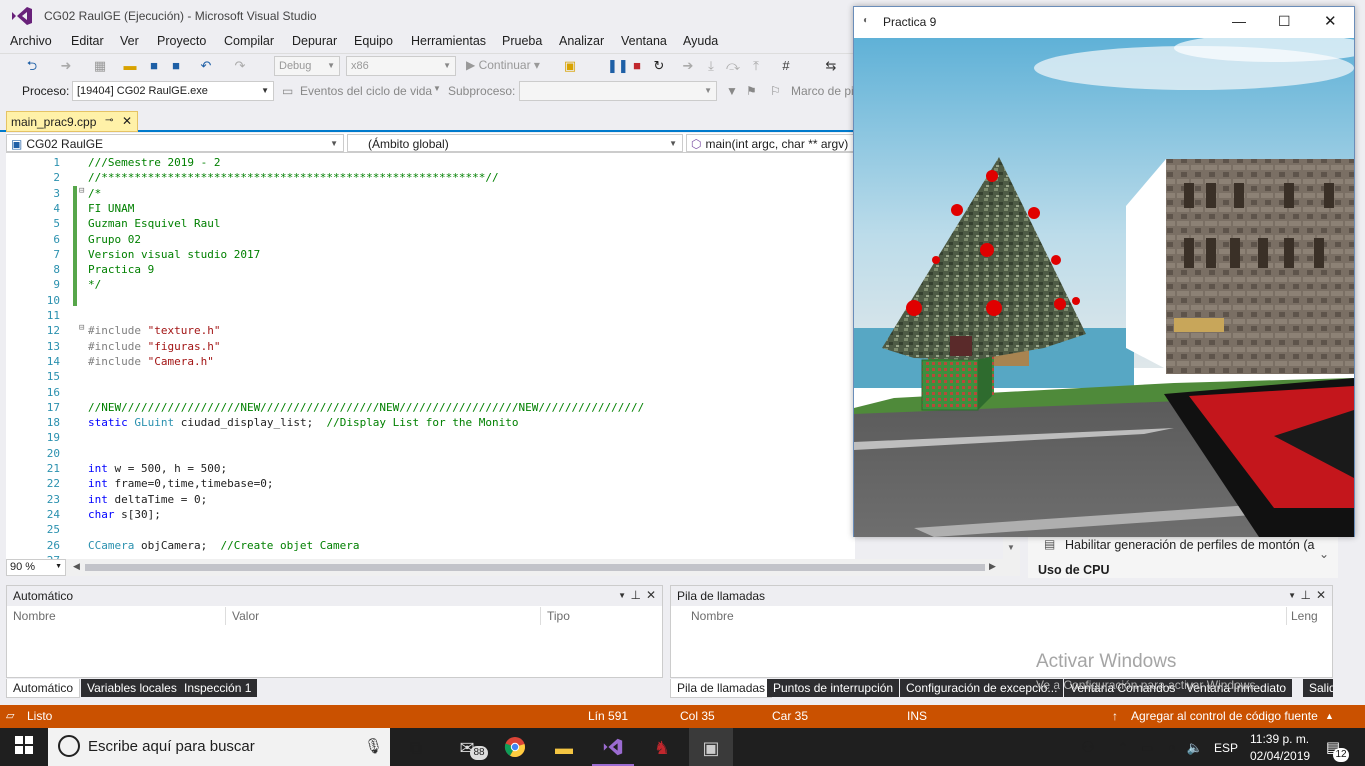 This screenshot has height=766, width=1365. I want to click on restart-icon: ↻, so click(659, 66).